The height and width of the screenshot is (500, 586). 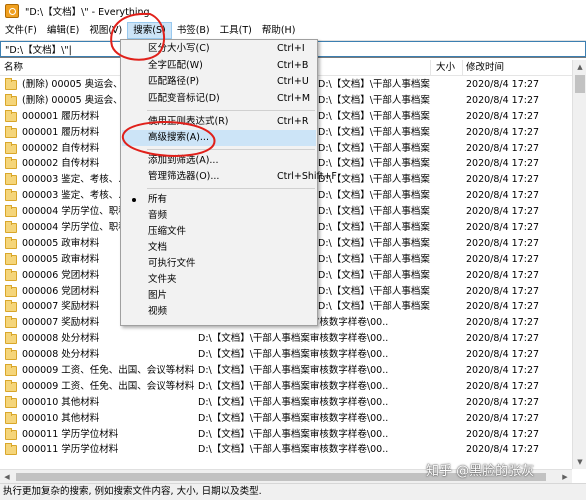 I want to click on row-name: 000005 政审材料, so click(x=61, y=243).